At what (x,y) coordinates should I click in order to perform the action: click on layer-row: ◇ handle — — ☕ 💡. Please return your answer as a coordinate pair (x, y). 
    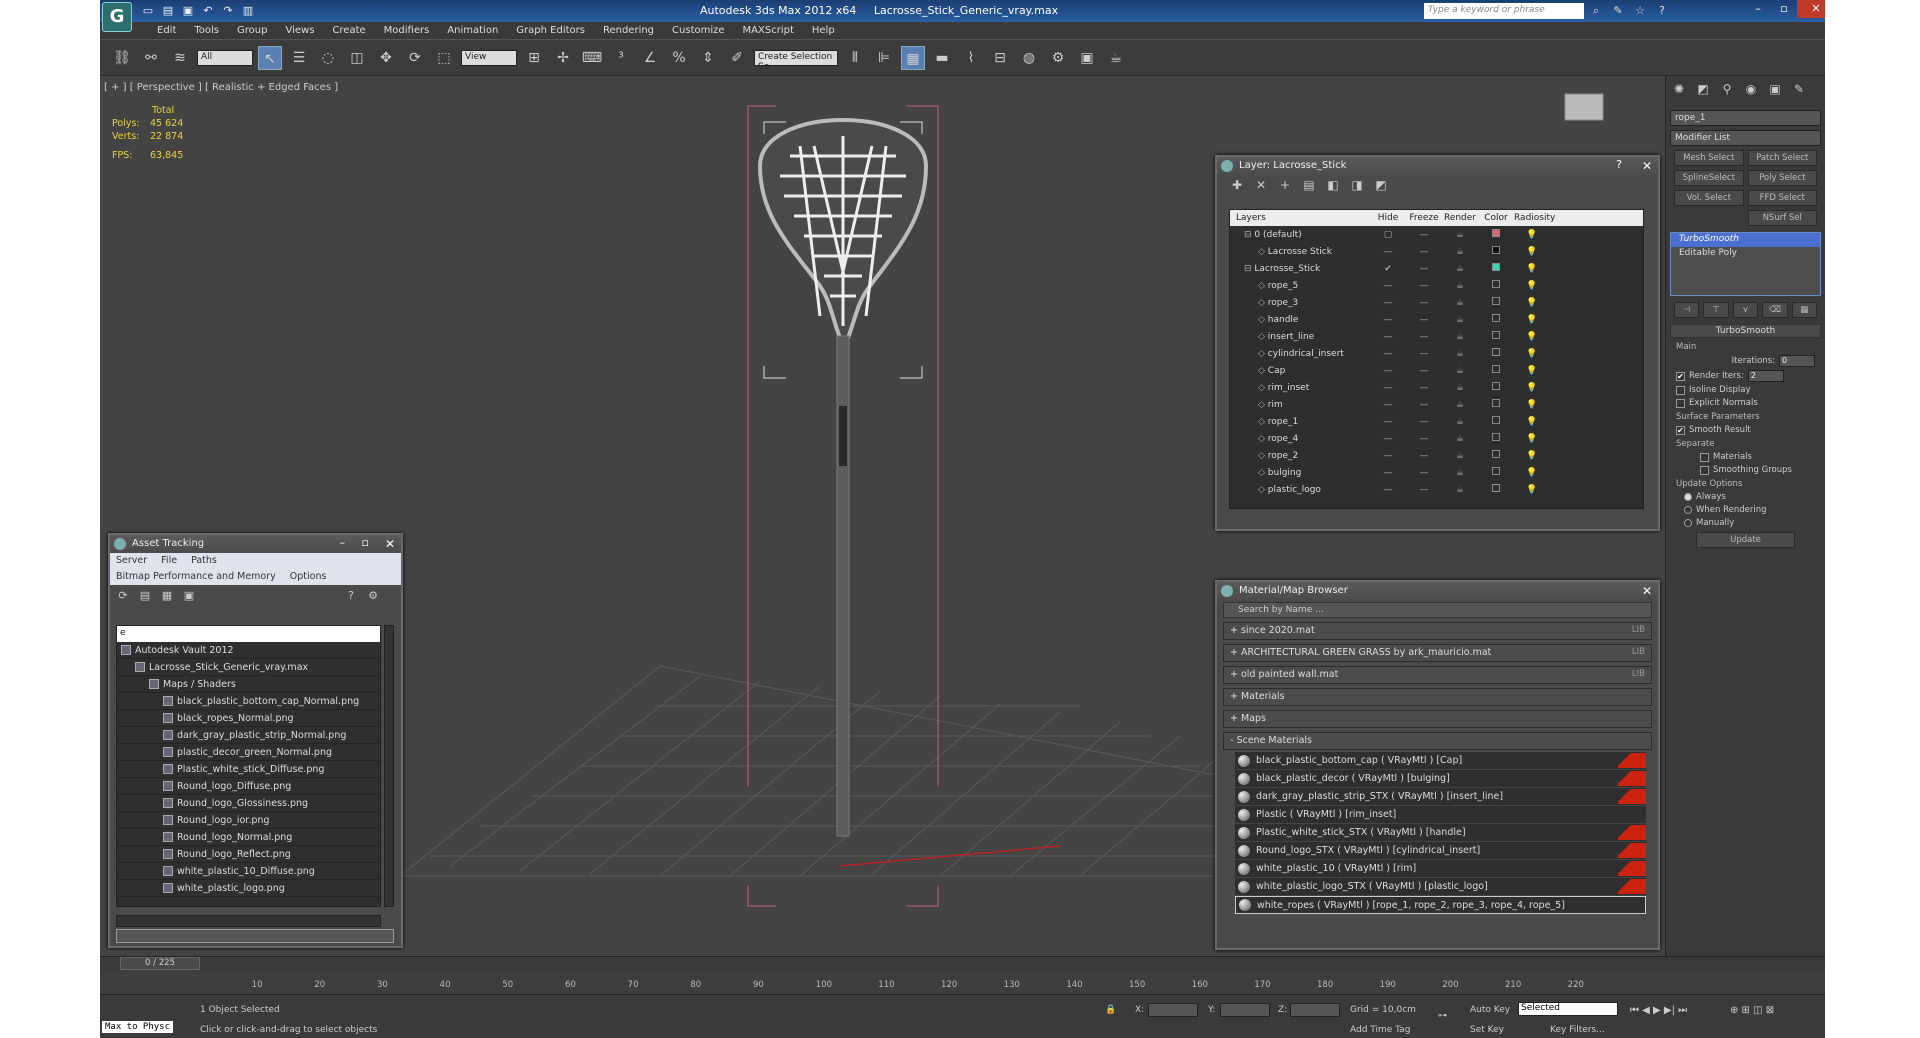
    Looking at the image, I should click on (1436, 319).